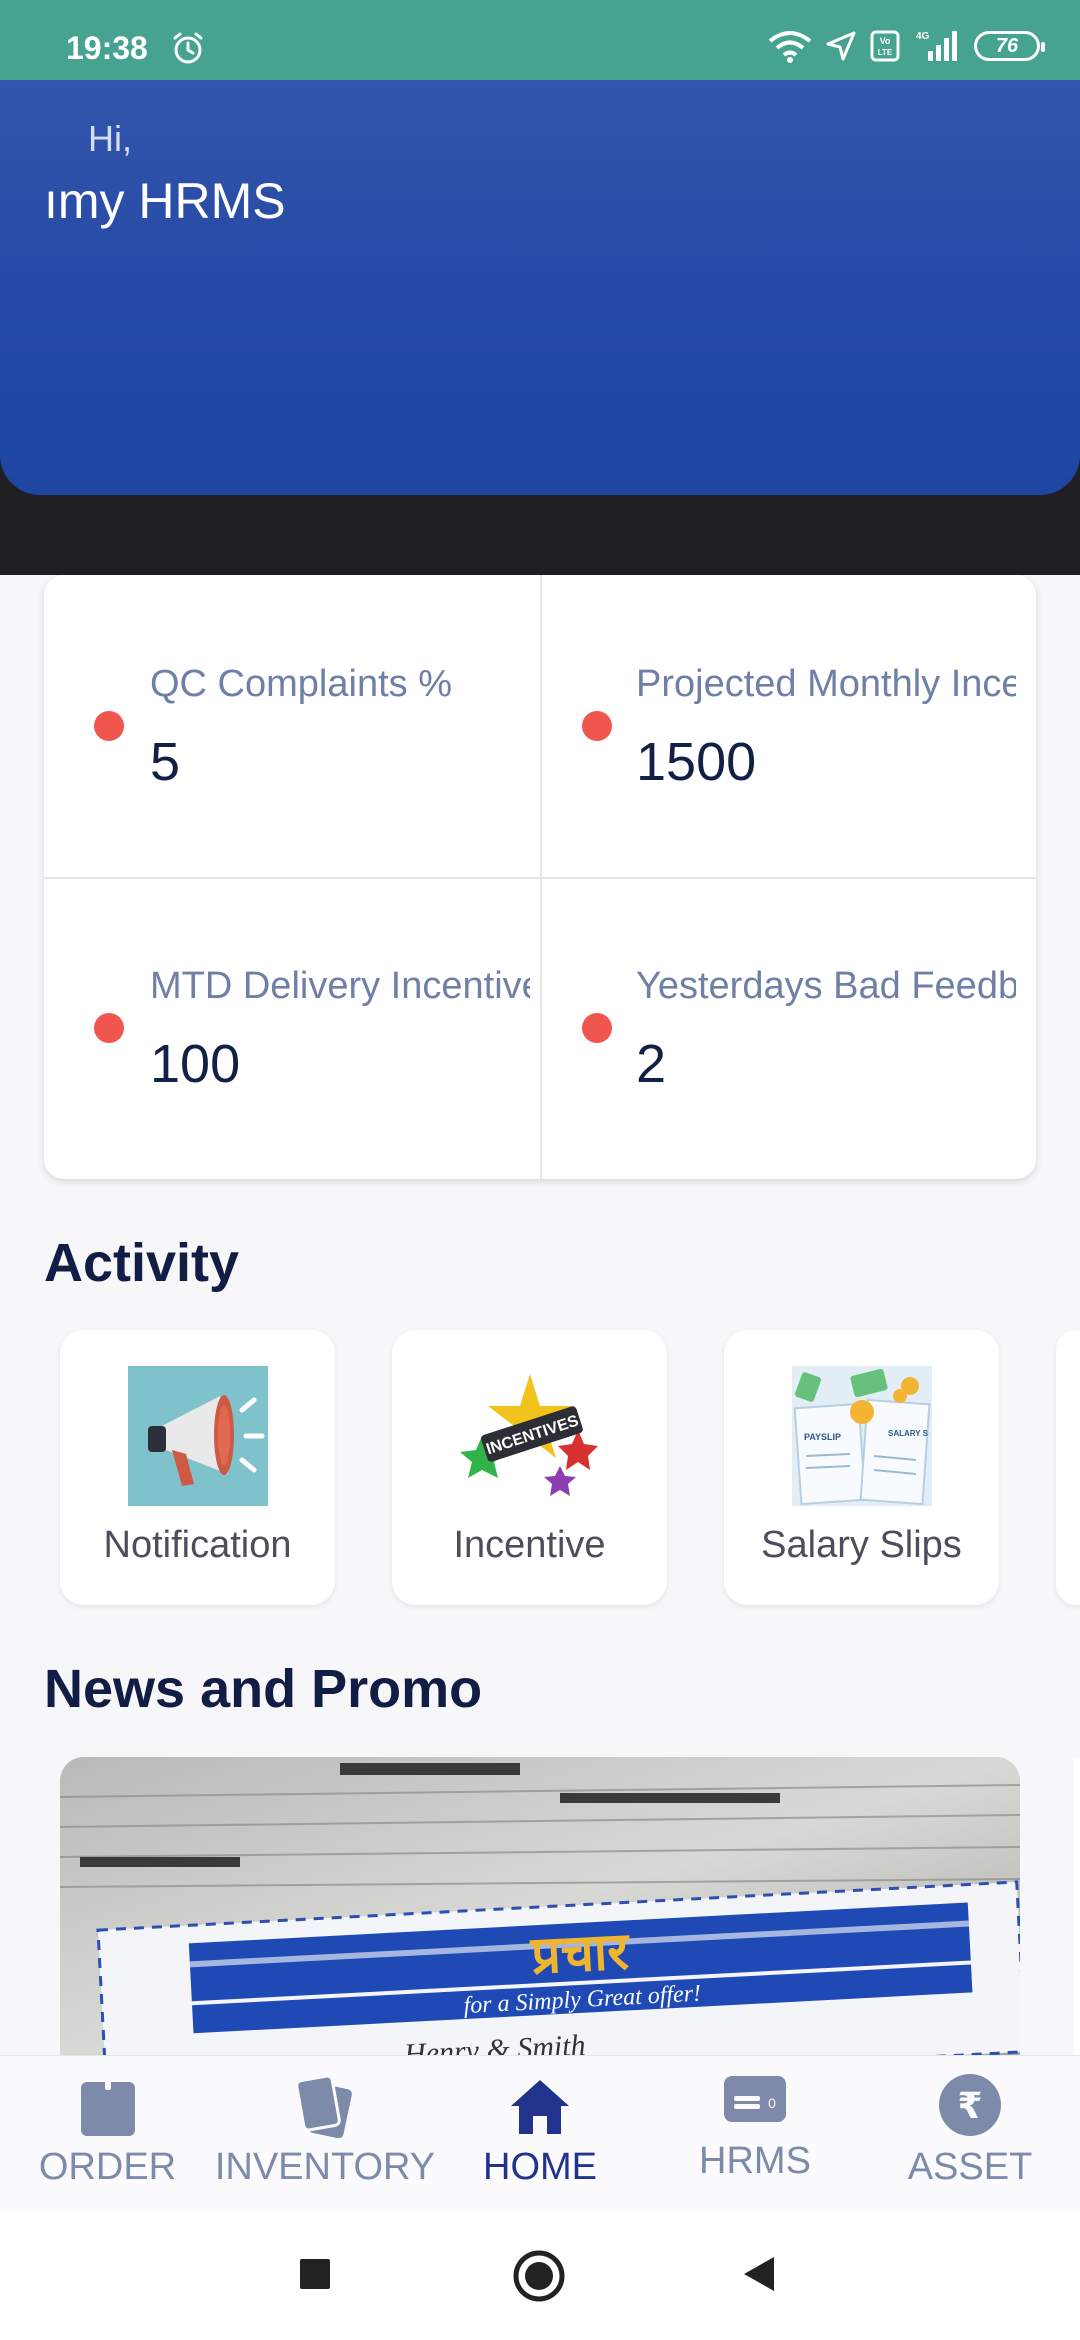 Image resolution: width=1080 pixels, height=2340 pixels. Describe the element at coordinates (107, 2167) in the screenshot. I see `nav-label: ORDER` at that location.